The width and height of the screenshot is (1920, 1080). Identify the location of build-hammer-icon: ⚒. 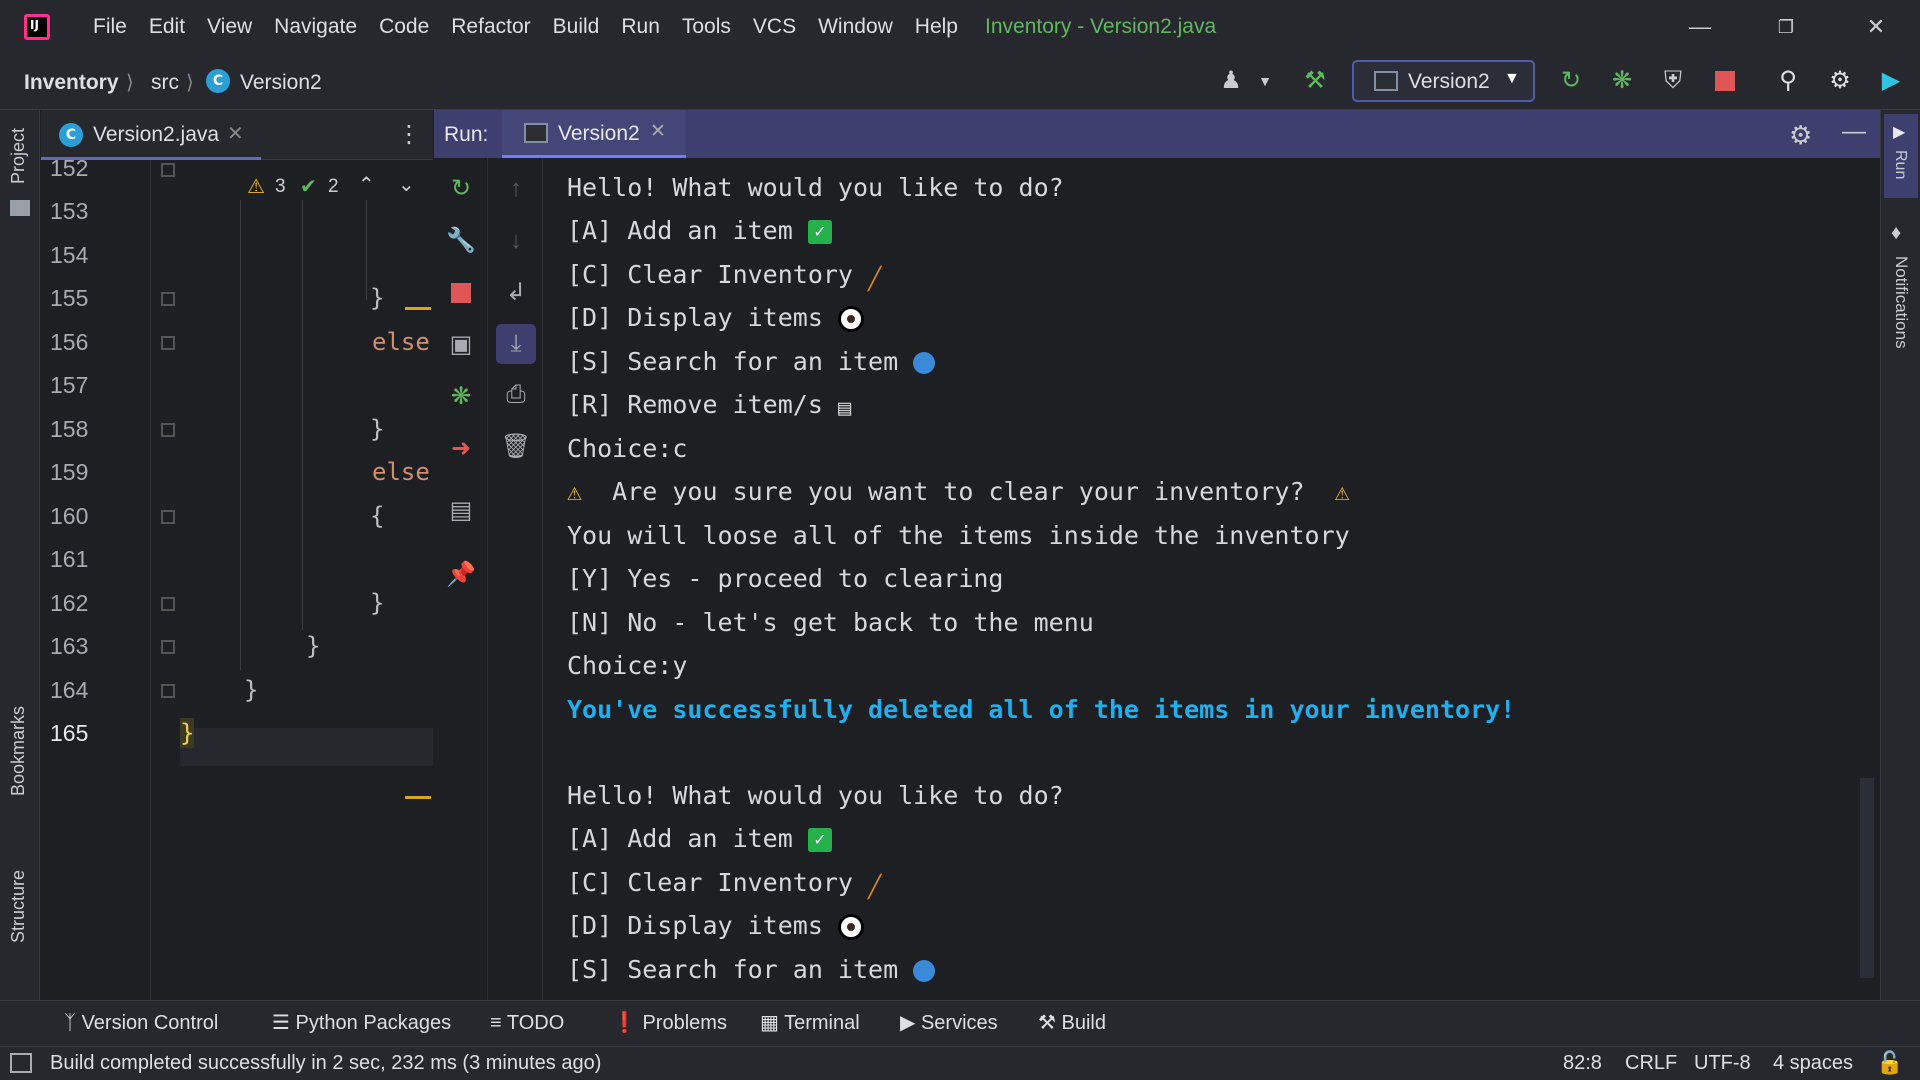
(1315, 81).